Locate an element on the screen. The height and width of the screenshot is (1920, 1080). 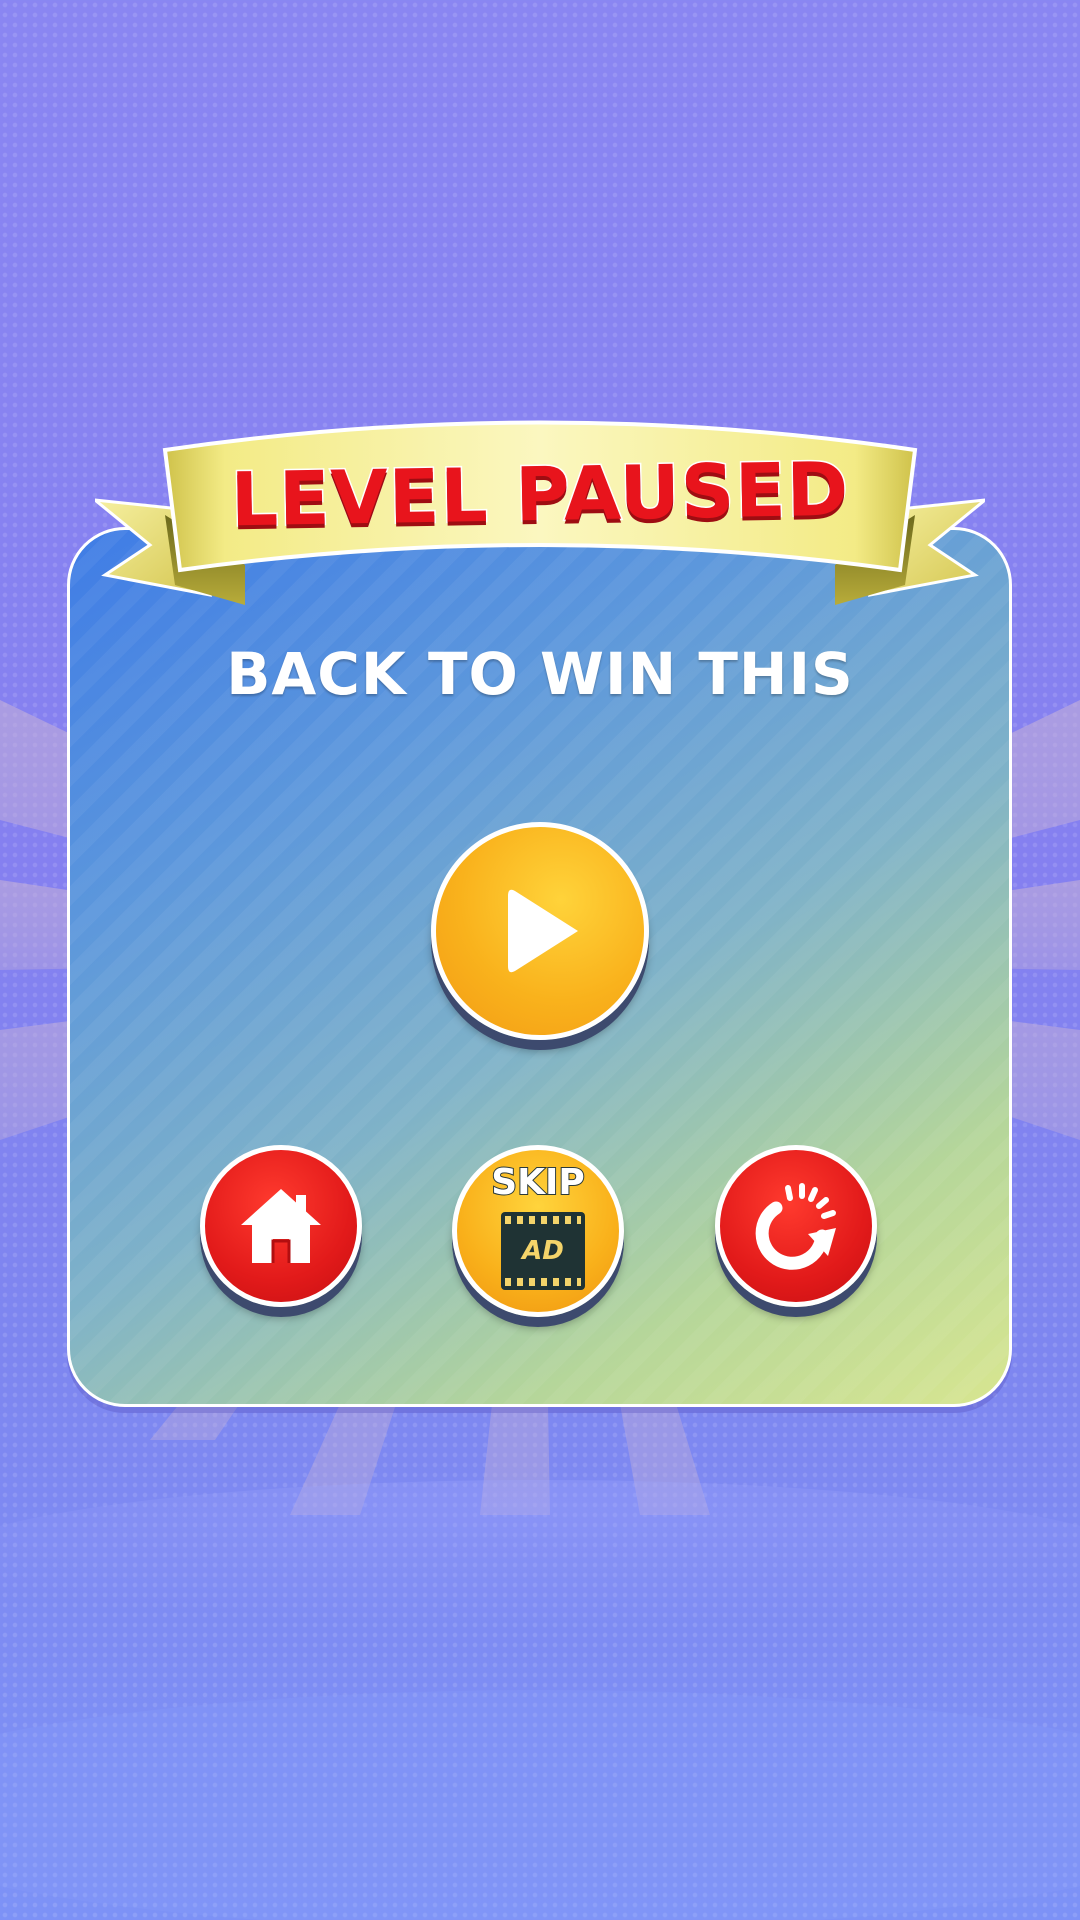
restart-icon is located at coordinates (795, 1226).